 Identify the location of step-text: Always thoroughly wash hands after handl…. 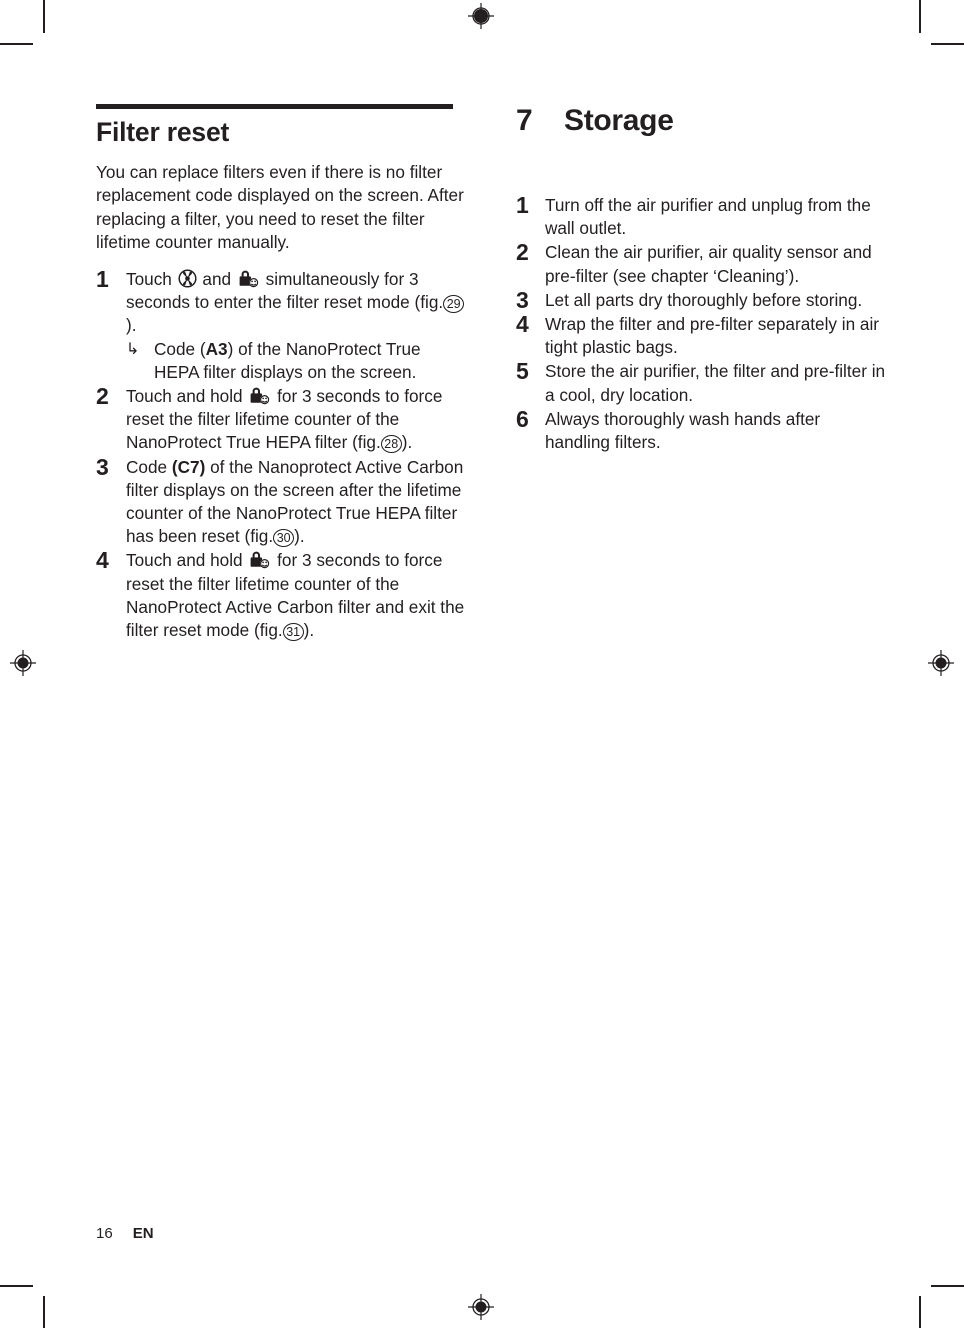
(683, 430).